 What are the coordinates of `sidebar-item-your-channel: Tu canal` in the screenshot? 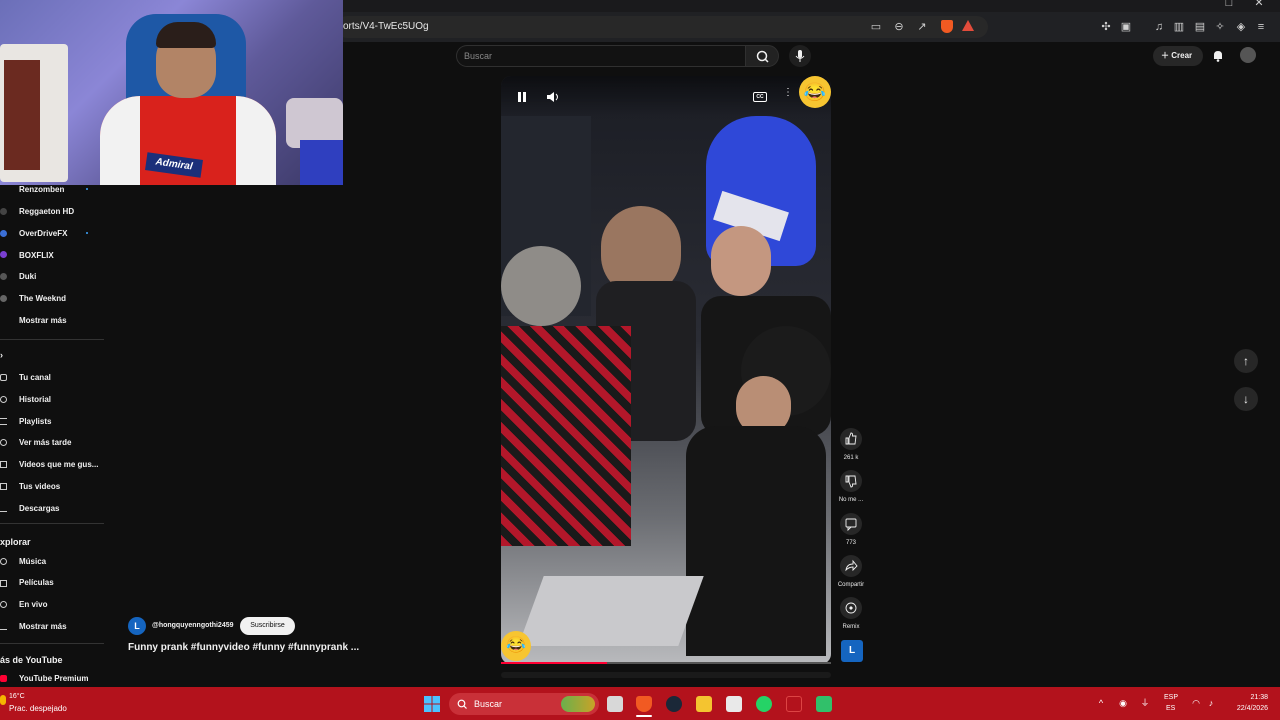 It's located at (35, 377).